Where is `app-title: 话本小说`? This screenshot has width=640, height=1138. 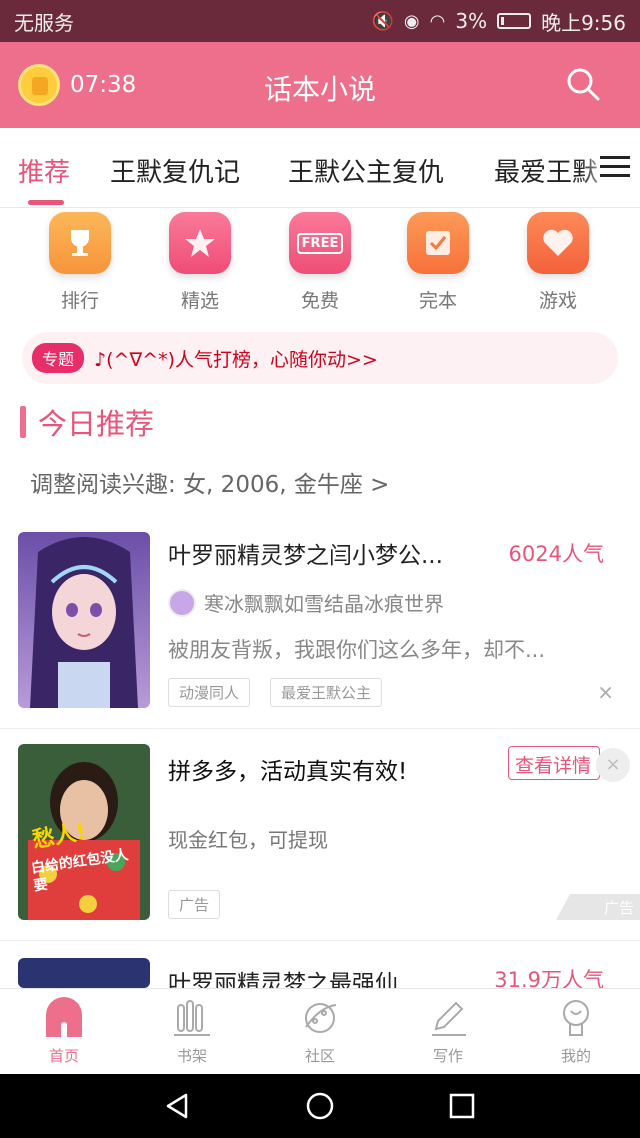
app-title: 话本小说 is located at coordinates (319, 89).